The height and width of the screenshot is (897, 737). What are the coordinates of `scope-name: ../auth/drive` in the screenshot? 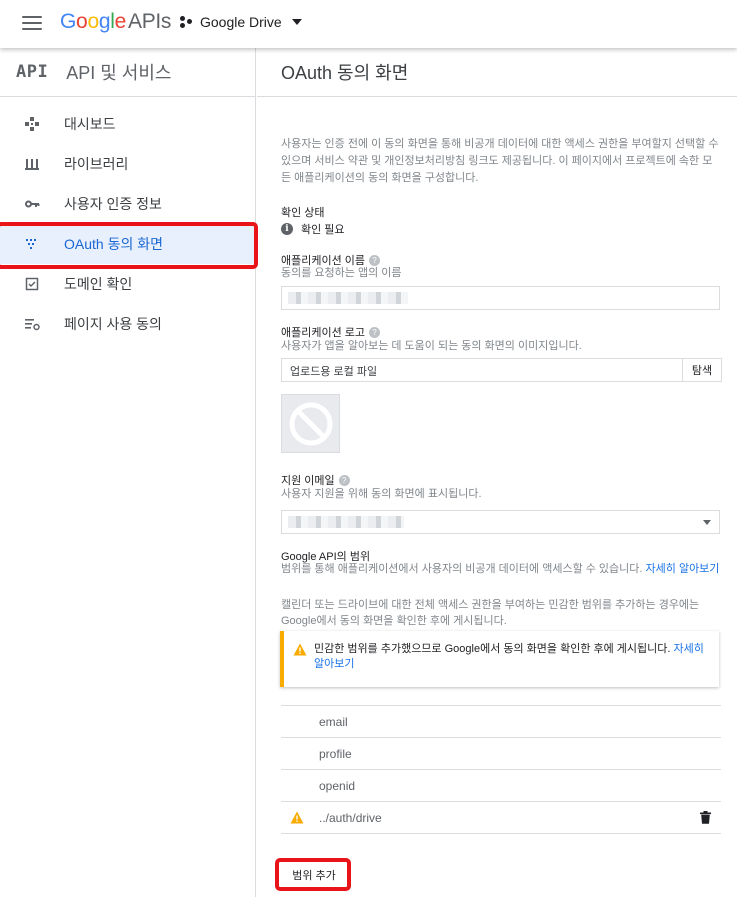 It's located at (350, 817).